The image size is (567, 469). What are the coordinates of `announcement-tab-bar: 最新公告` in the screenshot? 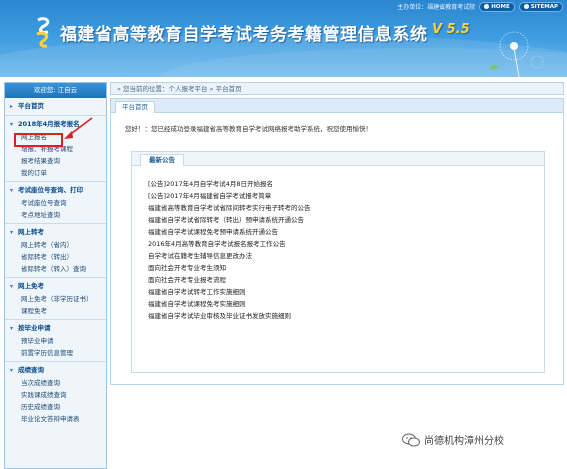 It's located at (338, 159).